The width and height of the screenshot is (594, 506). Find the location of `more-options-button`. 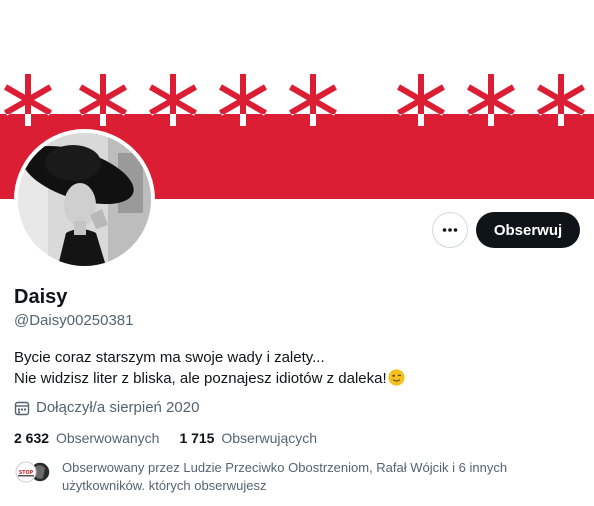

more-options-button is located at coordinates (450, 230).